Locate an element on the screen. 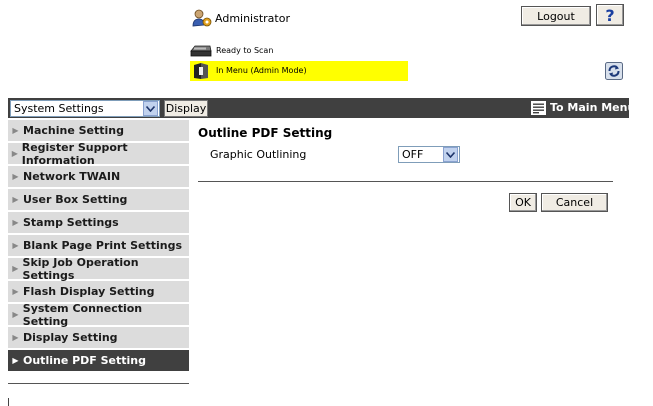  sidebar-item-system-connection-setting: ▶ System Connection Setting is located at coordinates (98, 314).